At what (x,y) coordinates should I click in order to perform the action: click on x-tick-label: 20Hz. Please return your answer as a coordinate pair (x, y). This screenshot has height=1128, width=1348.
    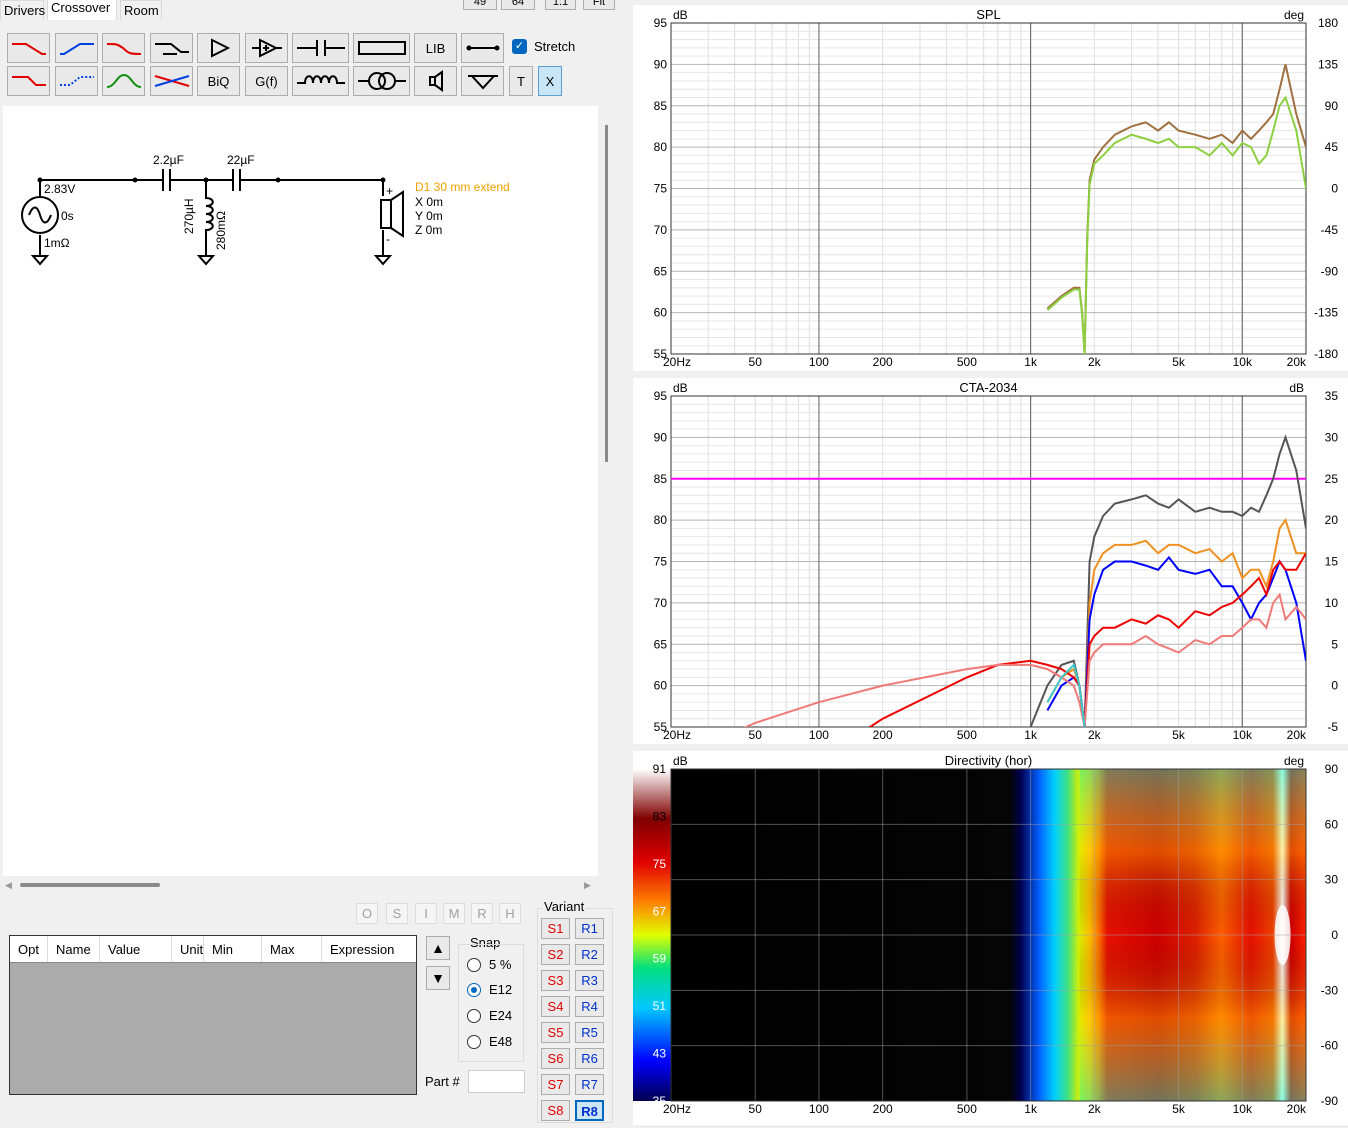
    Looking at the image, I should click on (677, 362).